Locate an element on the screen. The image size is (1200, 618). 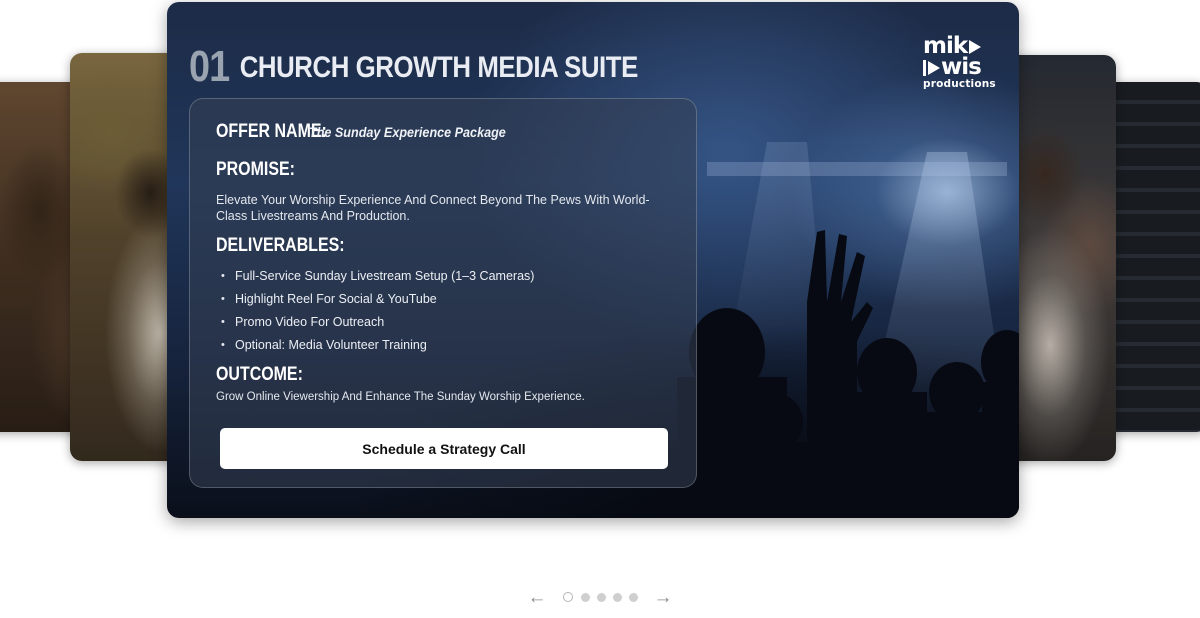
slide-number: 01 is located at coordinates (209, 66).